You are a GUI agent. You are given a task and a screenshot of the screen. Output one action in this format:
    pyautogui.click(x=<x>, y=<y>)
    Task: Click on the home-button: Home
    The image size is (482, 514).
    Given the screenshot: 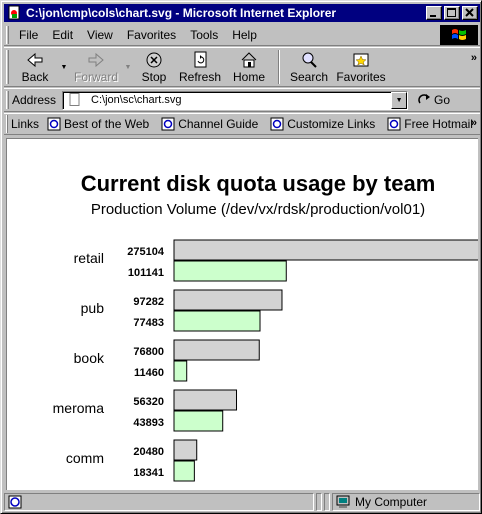 What is the action you would take?
    pyautogui.click(x=249, y=67)
    